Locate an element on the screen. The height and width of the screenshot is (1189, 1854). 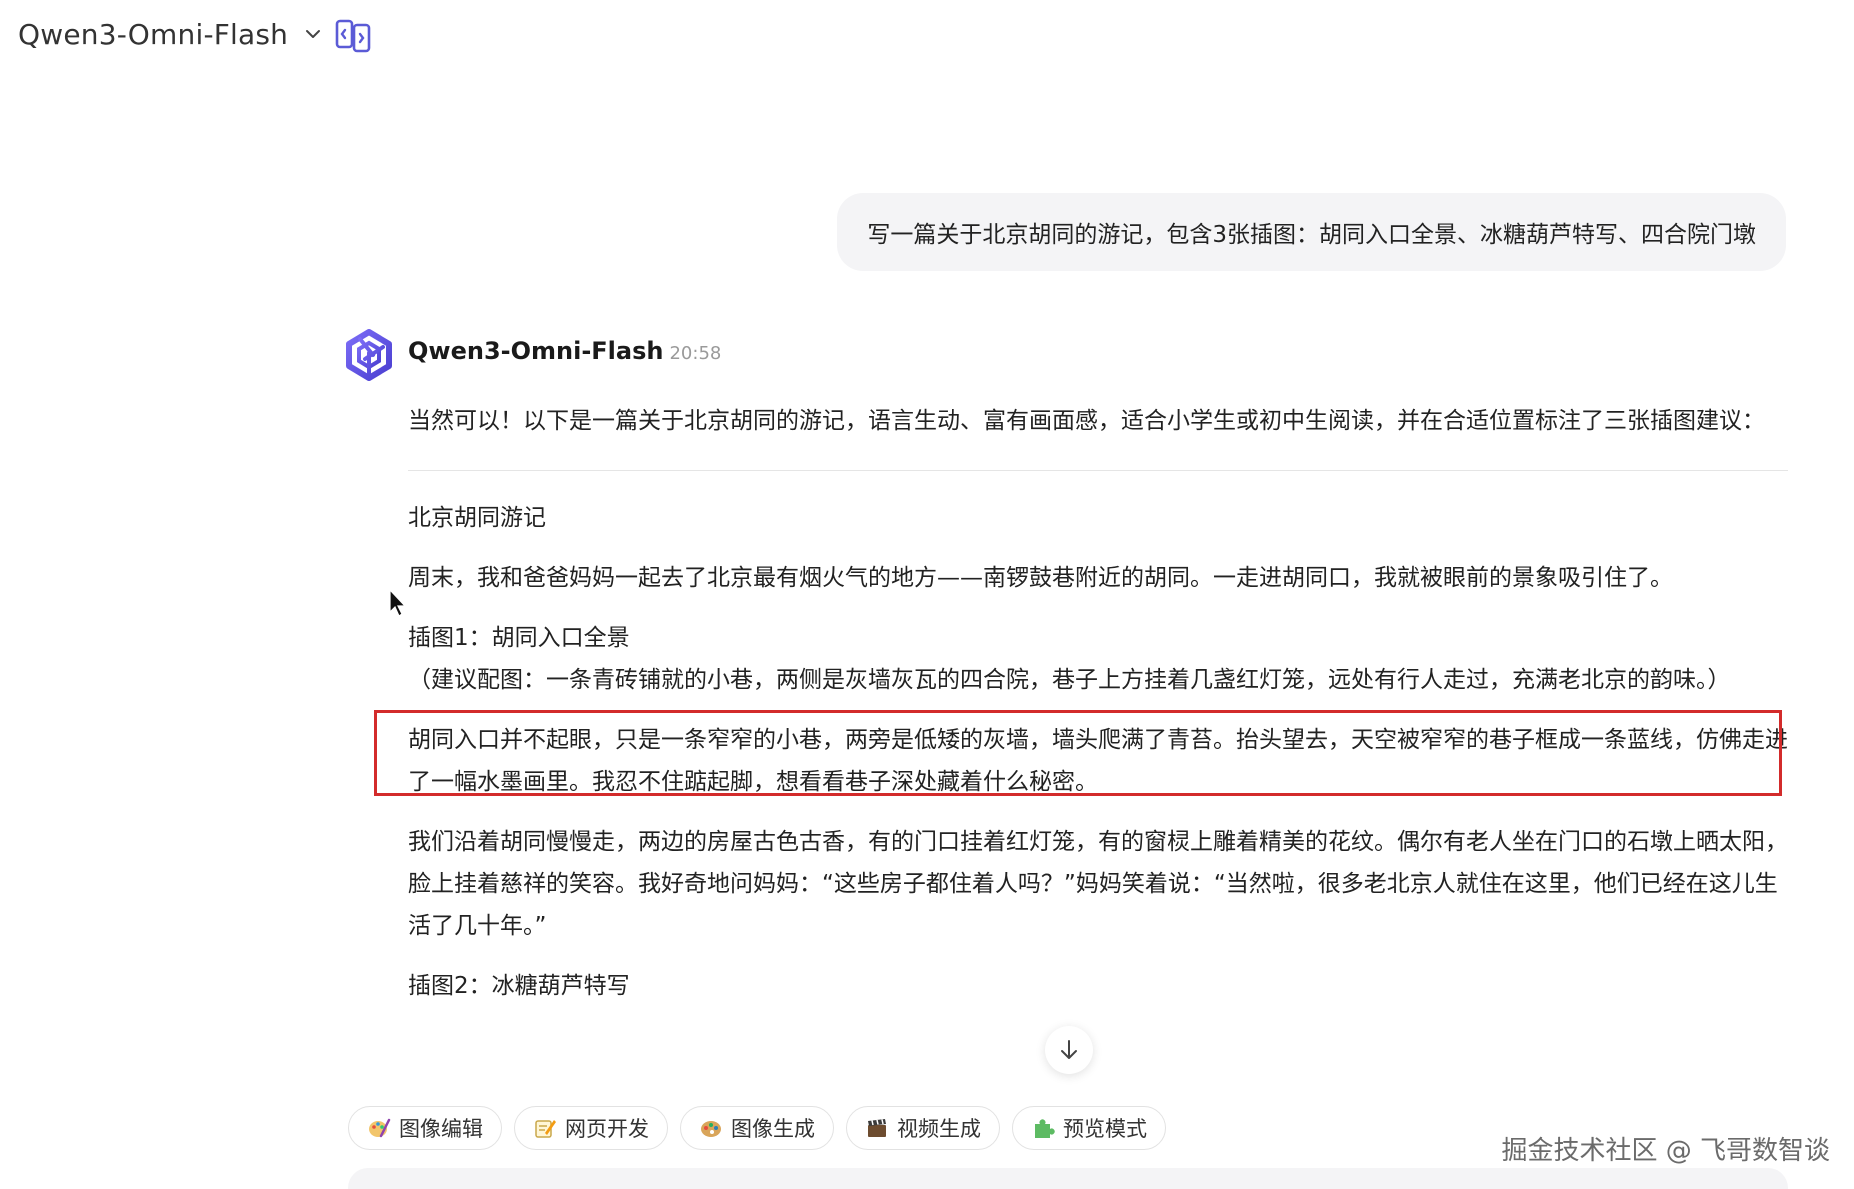
arrow-down-icon is located at coordinates (1069, 1049).